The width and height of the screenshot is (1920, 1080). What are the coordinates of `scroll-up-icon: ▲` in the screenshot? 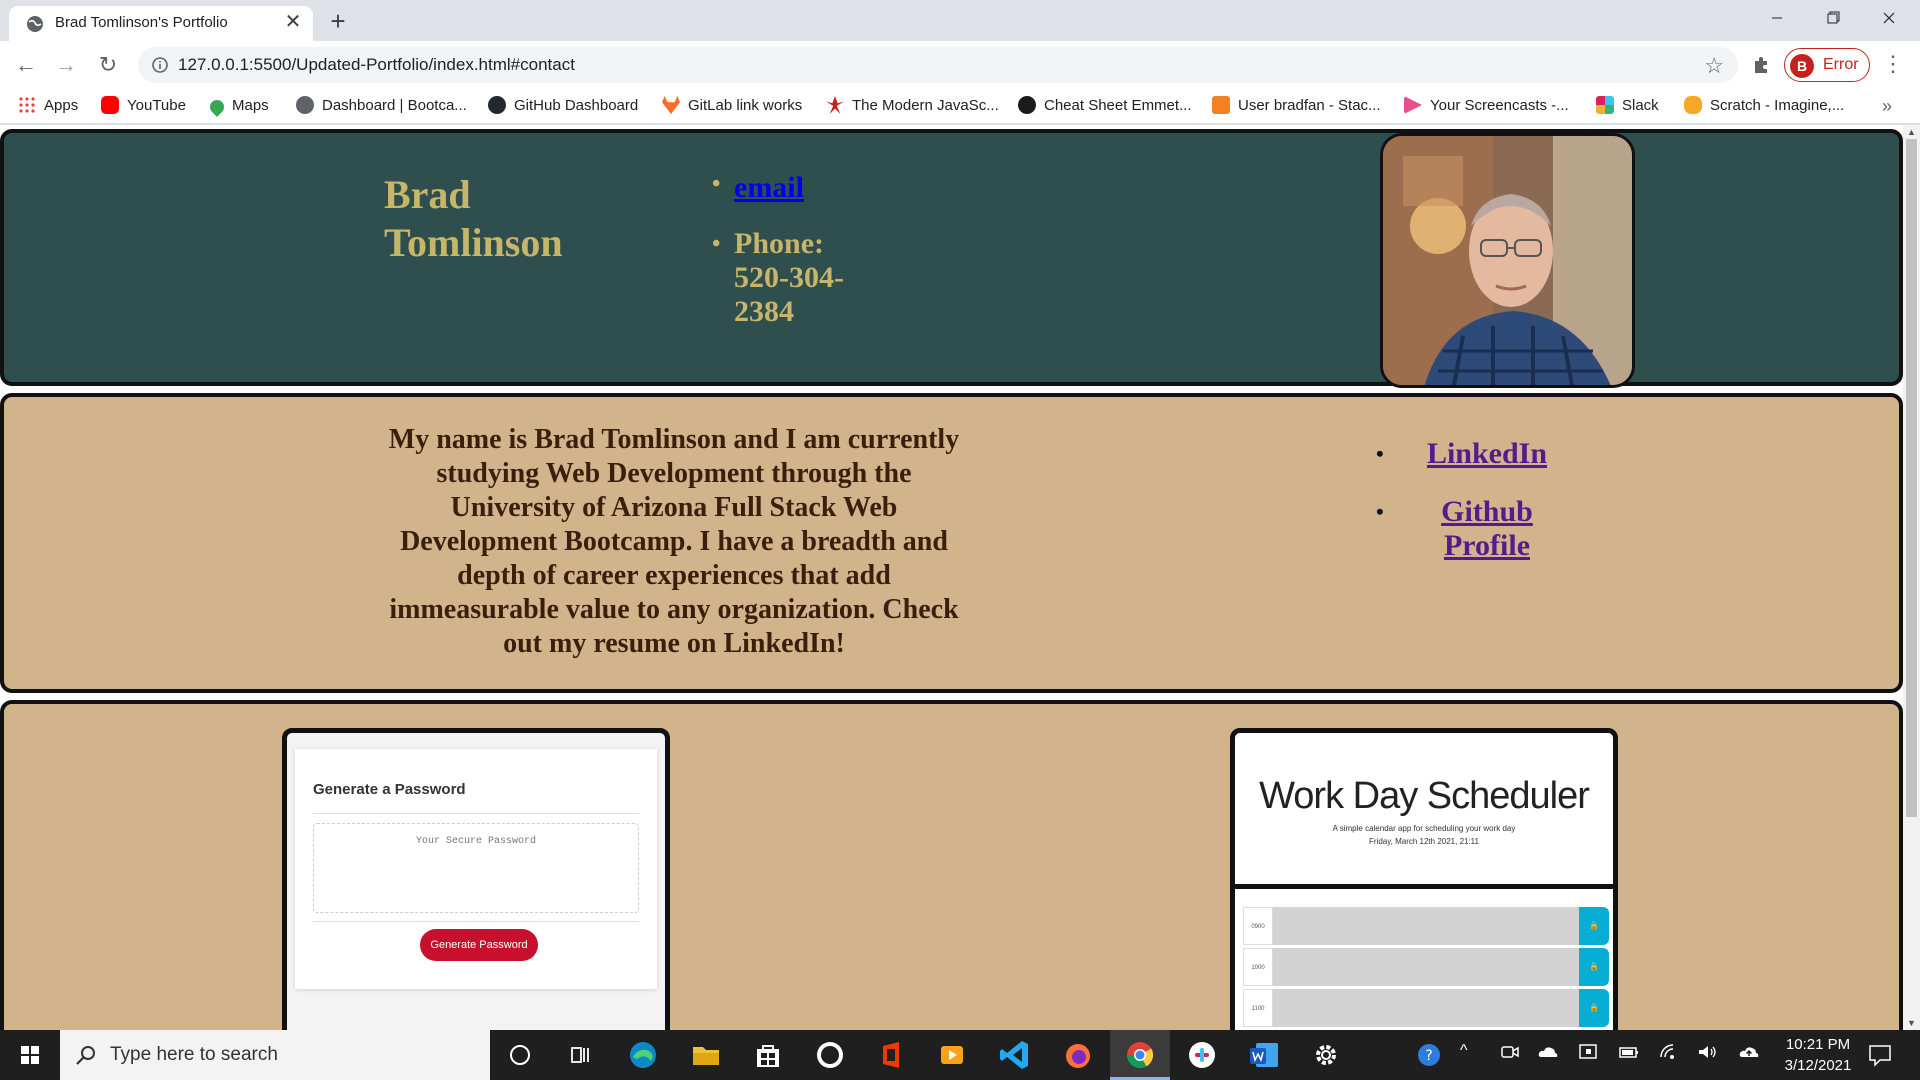 It's located at (1911, 132).